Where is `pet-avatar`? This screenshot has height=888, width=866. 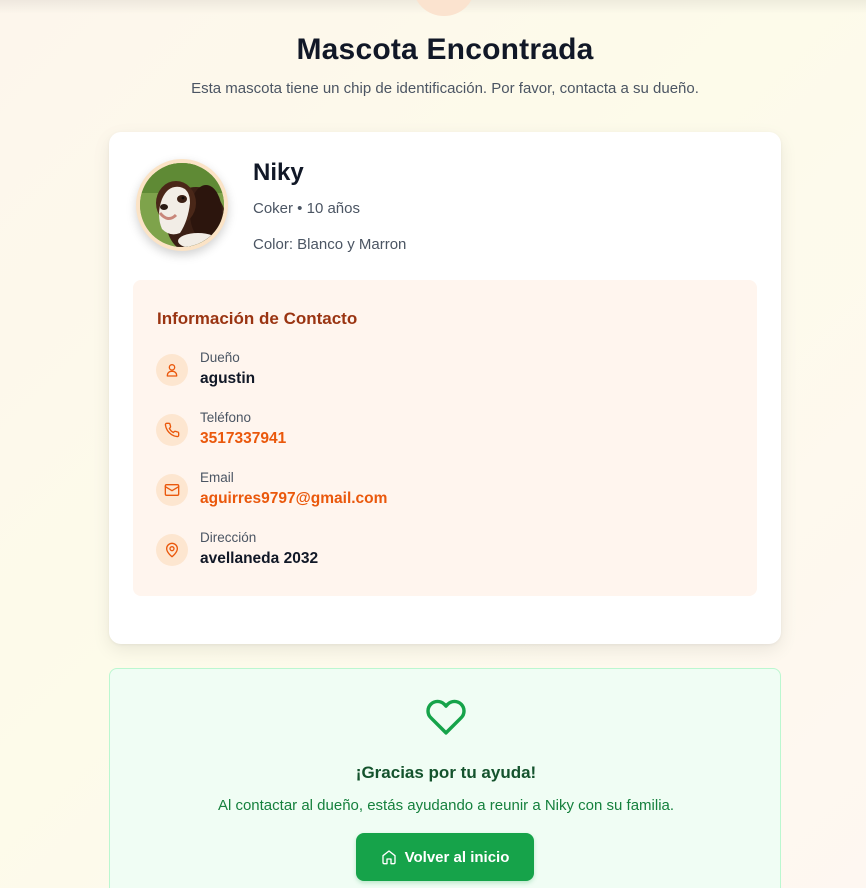
pet-avatar is located at coordinates (182, 205).